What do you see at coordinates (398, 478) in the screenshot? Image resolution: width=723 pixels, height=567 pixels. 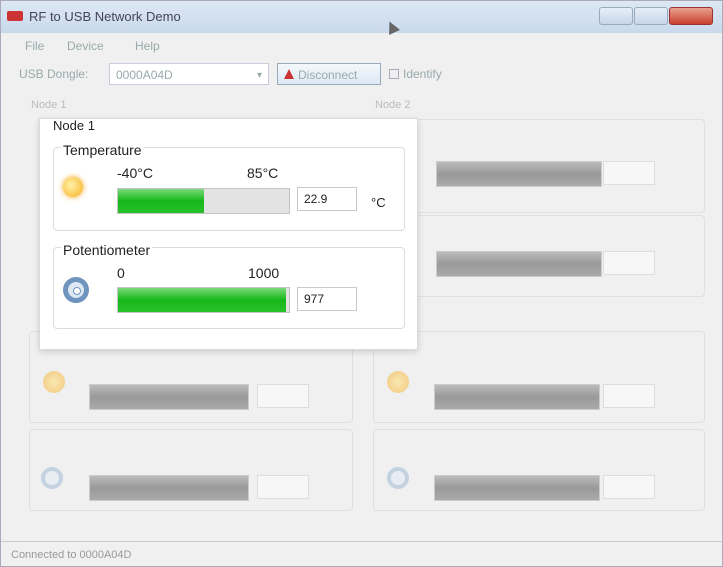 I see `node4-gear-icon` at bounding box center [398, 478].